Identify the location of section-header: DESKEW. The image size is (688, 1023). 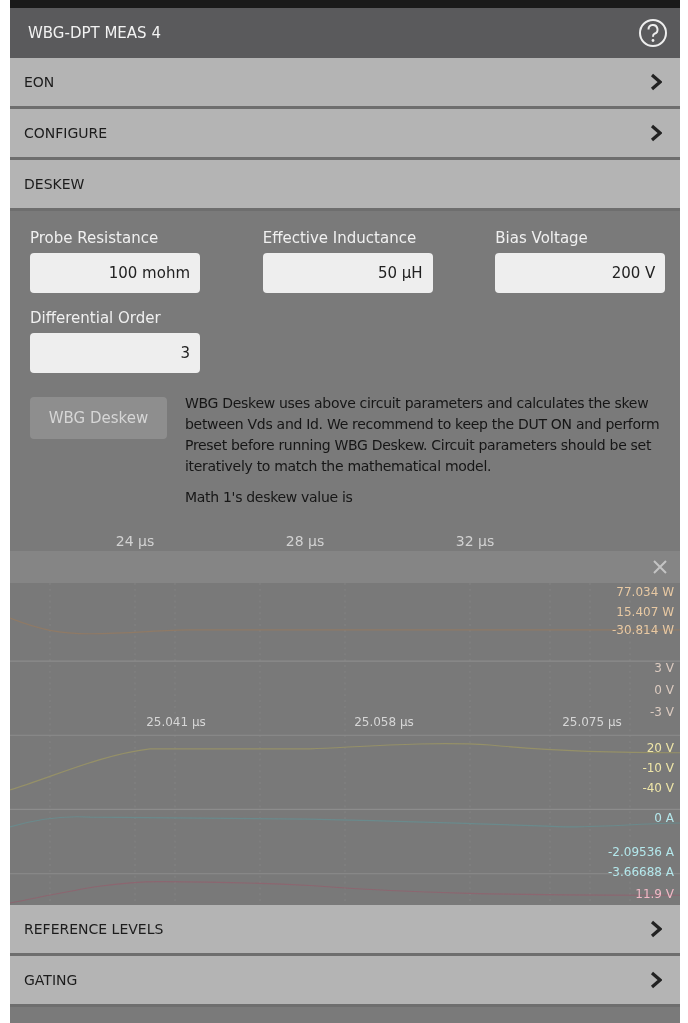
(345, 185).